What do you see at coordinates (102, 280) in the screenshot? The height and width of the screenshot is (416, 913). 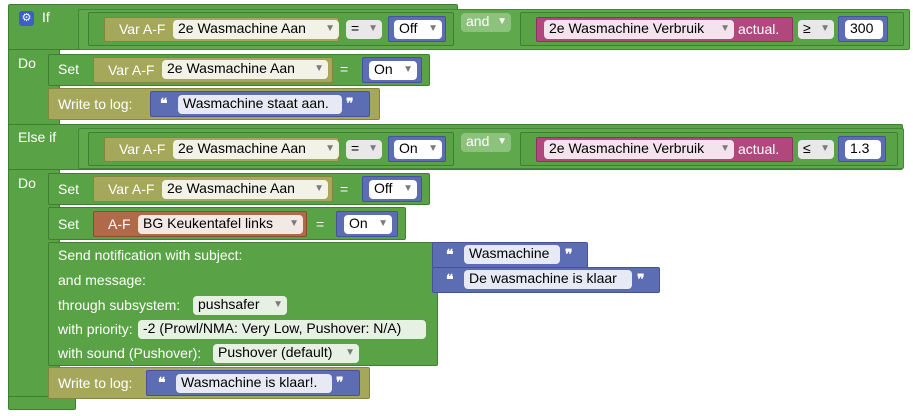 I see `notify-message-label: and message:` at bounding box center [102, 280].